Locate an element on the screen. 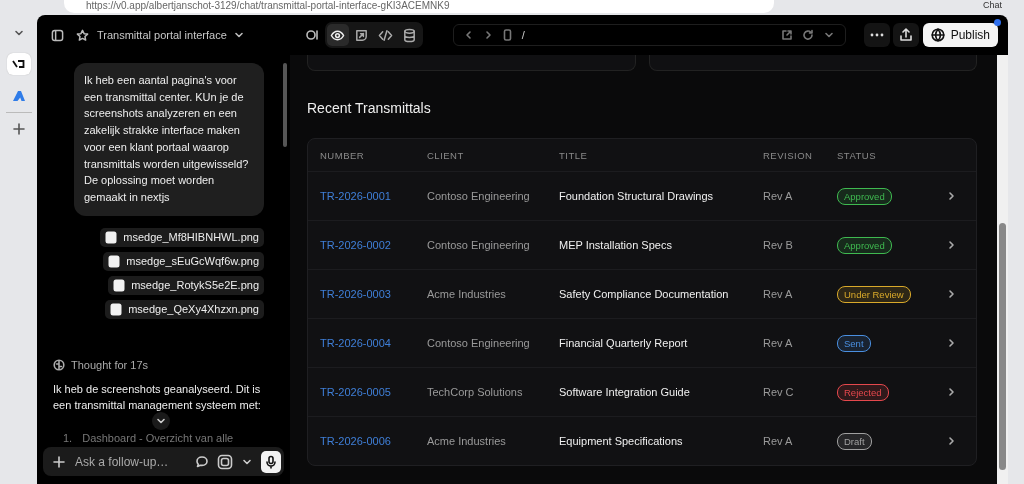  address-bar: https://v0.app/albertjanschot-3129/chat/transmittal-portal-interface-gKI3ACEMNK9 is located at coordinates (419, 6).